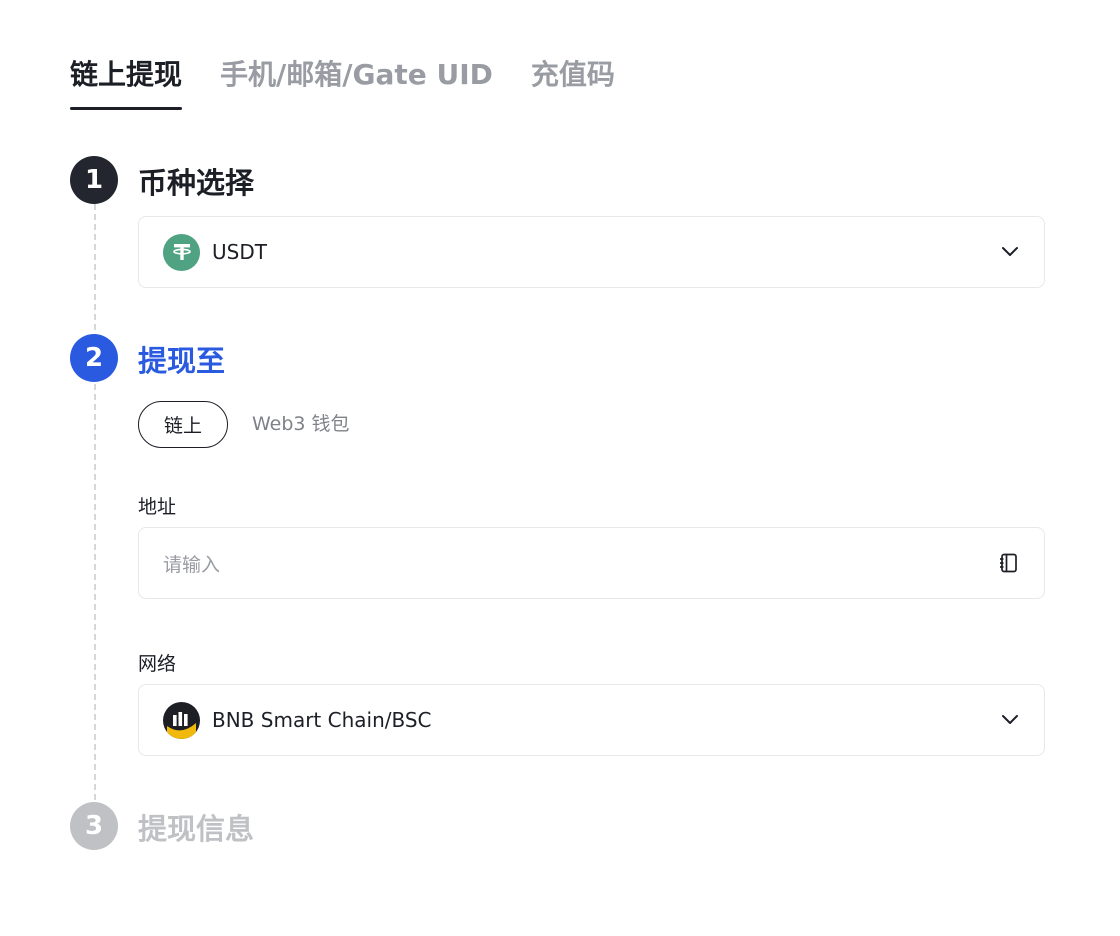 The height and width of the screenshot is (936, 1120). Describe the element at coordinates (196, 829) in the screenshot. I see `step-3-title: 提现信息` at that location.